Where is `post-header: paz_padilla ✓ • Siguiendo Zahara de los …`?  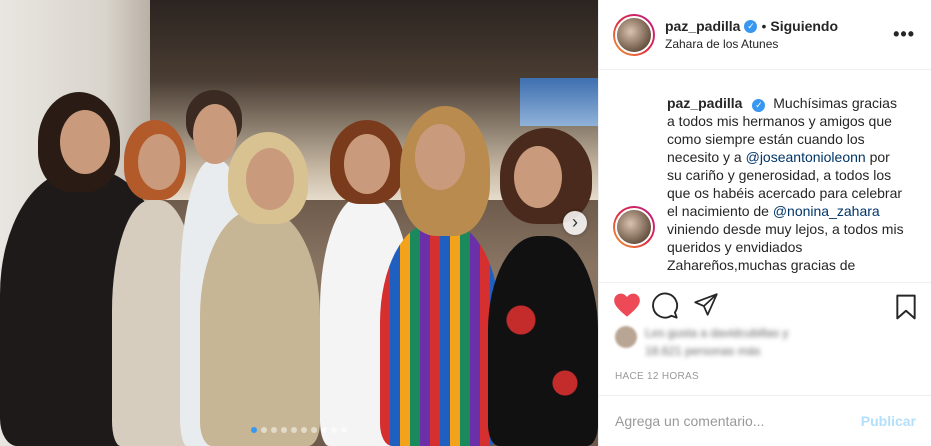 post-header: paz_padilla ✓ • Siguiendo Zahara de los … is located at coordinates (765, 35).